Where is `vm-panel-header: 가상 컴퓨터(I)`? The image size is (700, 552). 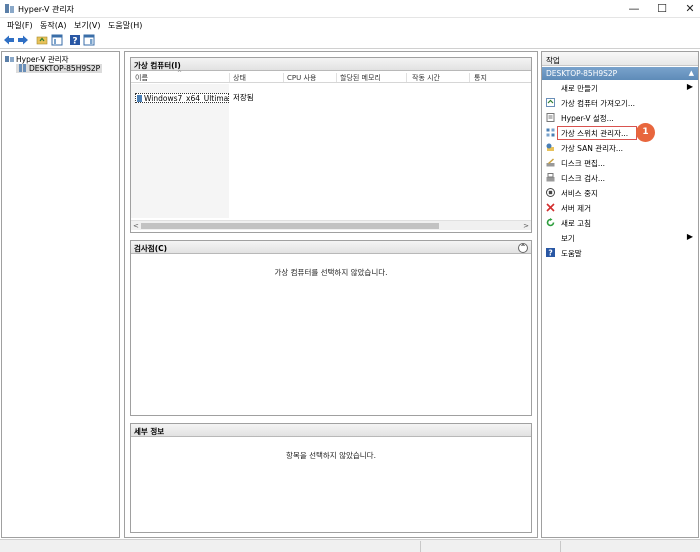 vm-panel-header: 가상 컴퓨터(I) is located at coordinates (331, 64).